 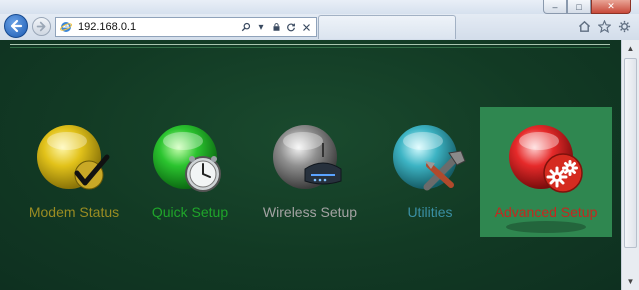 I want to click on minimize-icon: –, so click(x=555, y=6).